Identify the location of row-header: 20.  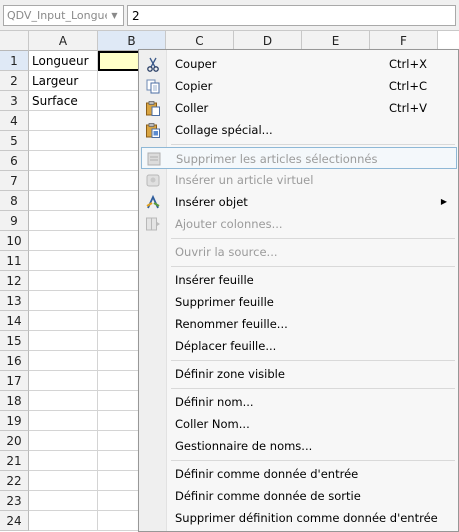
(14, 441).